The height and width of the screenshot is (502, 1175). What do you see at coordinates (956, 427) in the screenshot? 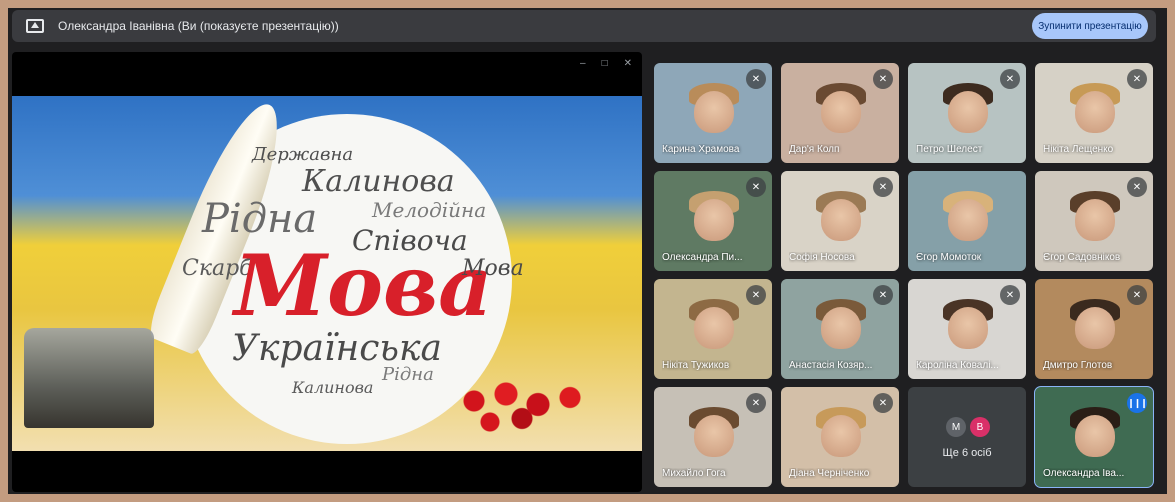
I see `avatar: М` at bounding box center [956, 427].